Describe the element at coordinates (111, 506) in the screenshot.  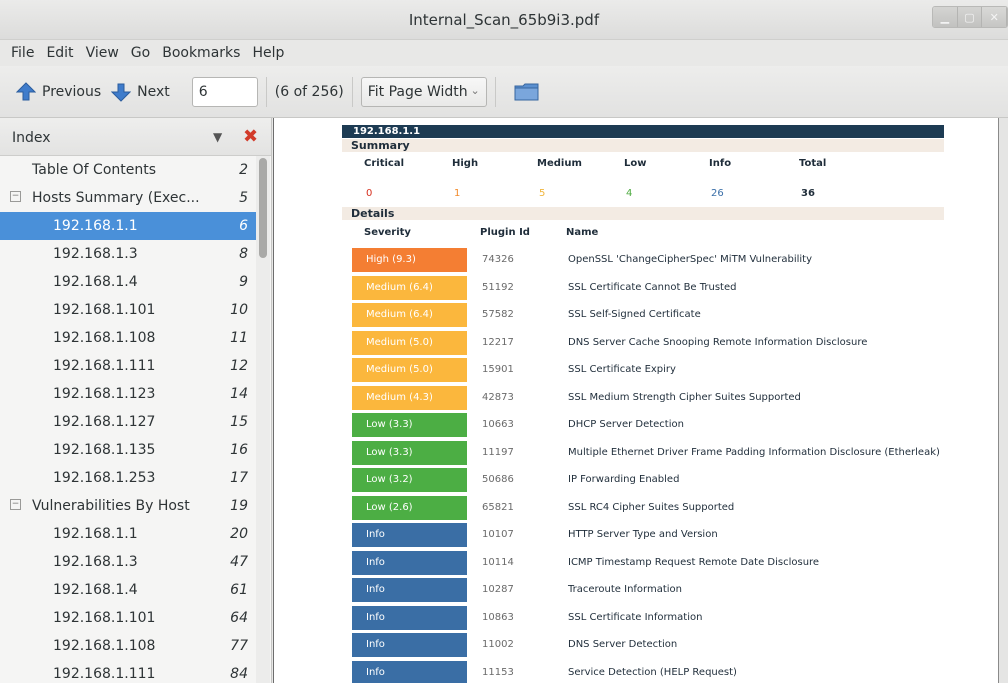
I see `index-item-label: Vulnerabilities By Host` at that location.